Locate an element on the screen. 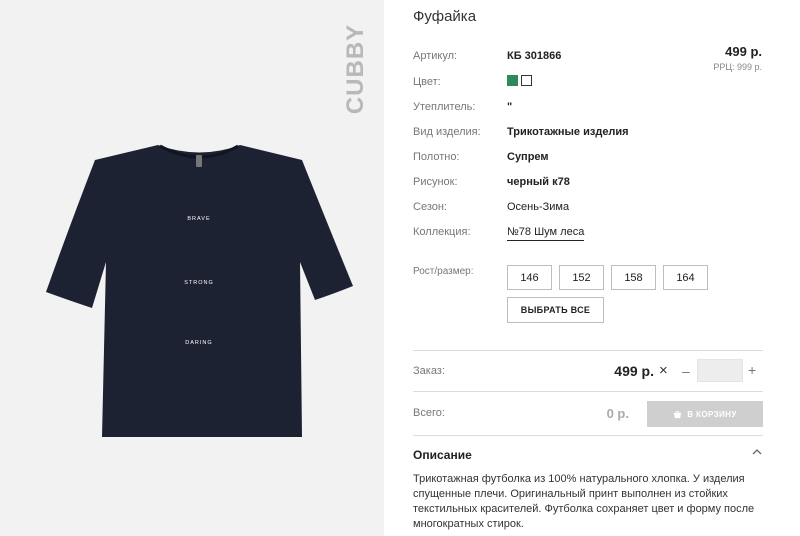 The height and width of the screenshot is (536, 800). total-value: 0 р. is located at coordinates (617, 413).